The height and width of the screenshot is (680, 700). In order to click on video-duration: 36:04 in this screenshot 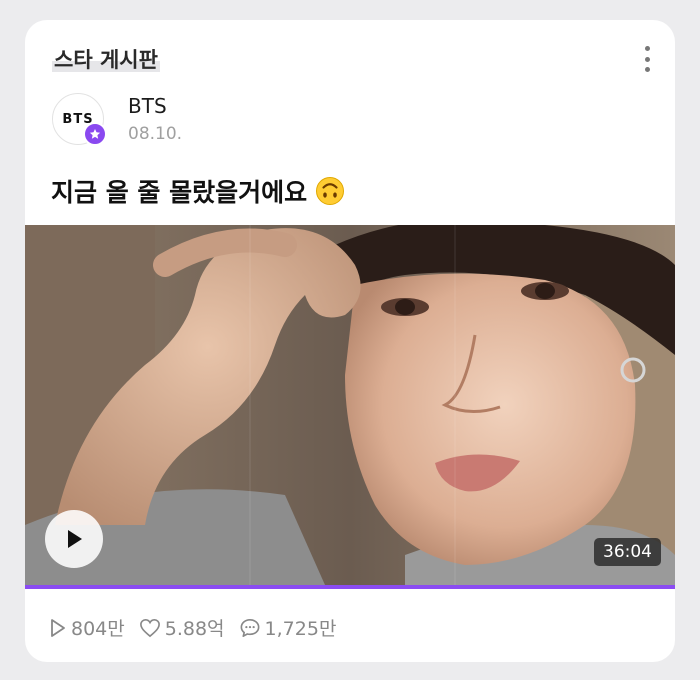, I will do `click(627, 552)`.